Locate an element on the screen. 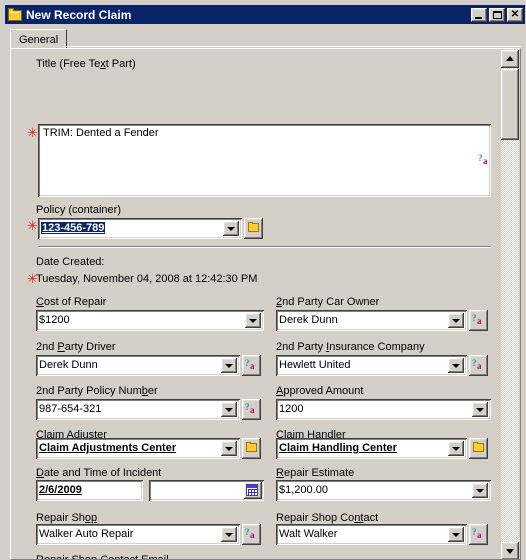  vertical-scrollbar is located at coordinates (510, 304).